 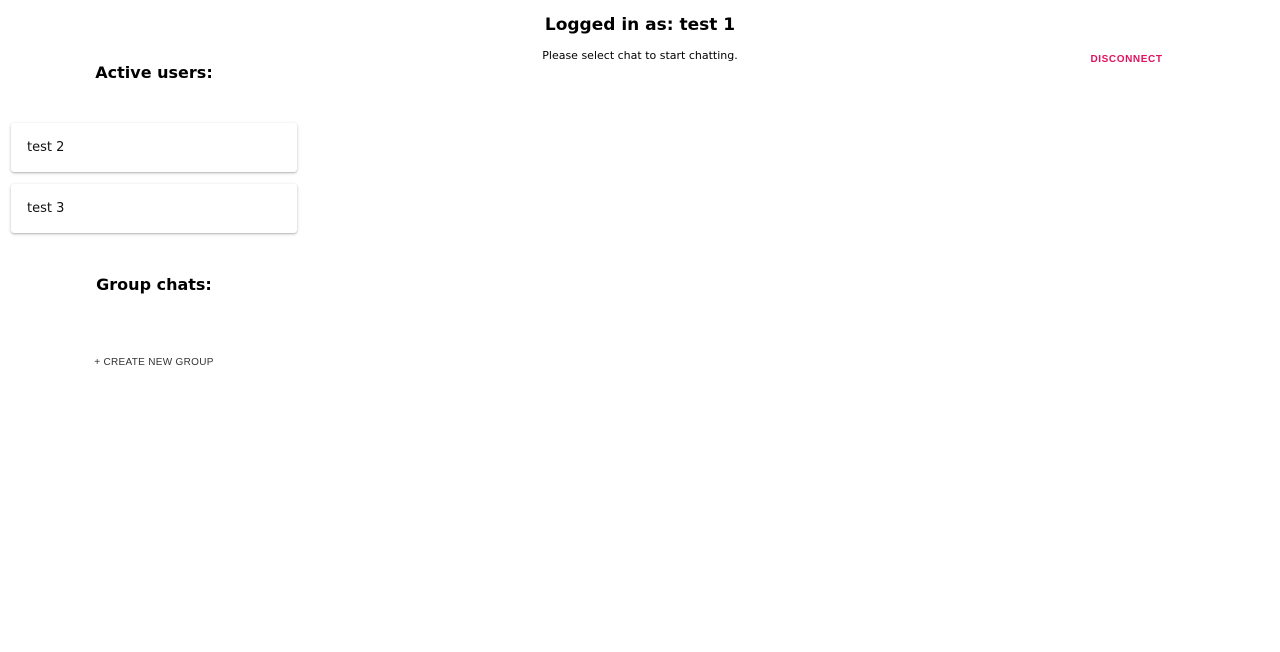 I want to click on user-list-item: test 2, so click(x=154, y=147).